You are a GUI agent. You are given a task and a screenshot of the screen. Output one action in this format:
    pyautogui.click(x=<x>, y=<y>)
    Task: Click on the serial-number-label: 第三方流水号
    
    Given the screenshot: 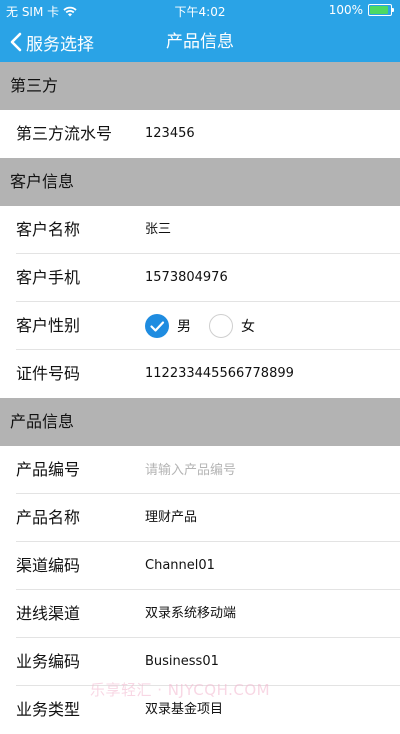 What is the action you would take?
    pyautogui.click(x=64, y=133)
    